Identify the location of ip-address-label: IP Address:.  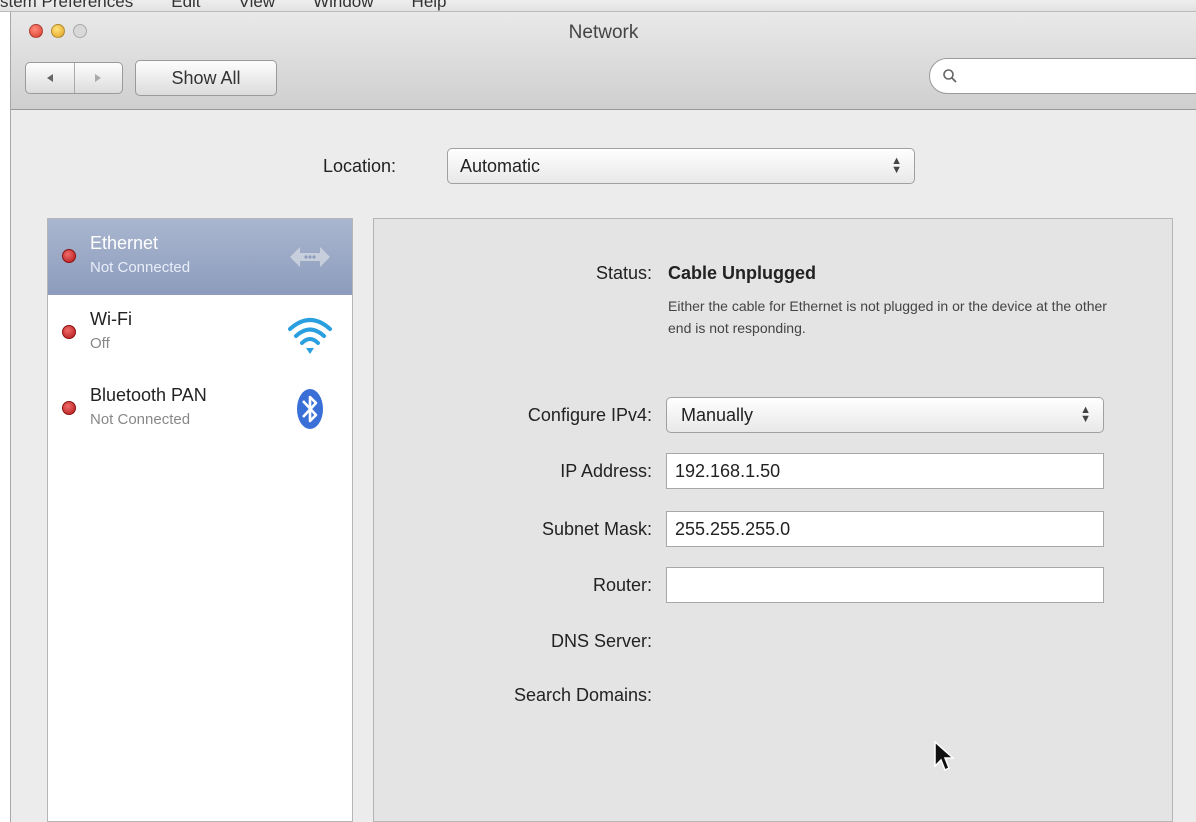
(606, 471).